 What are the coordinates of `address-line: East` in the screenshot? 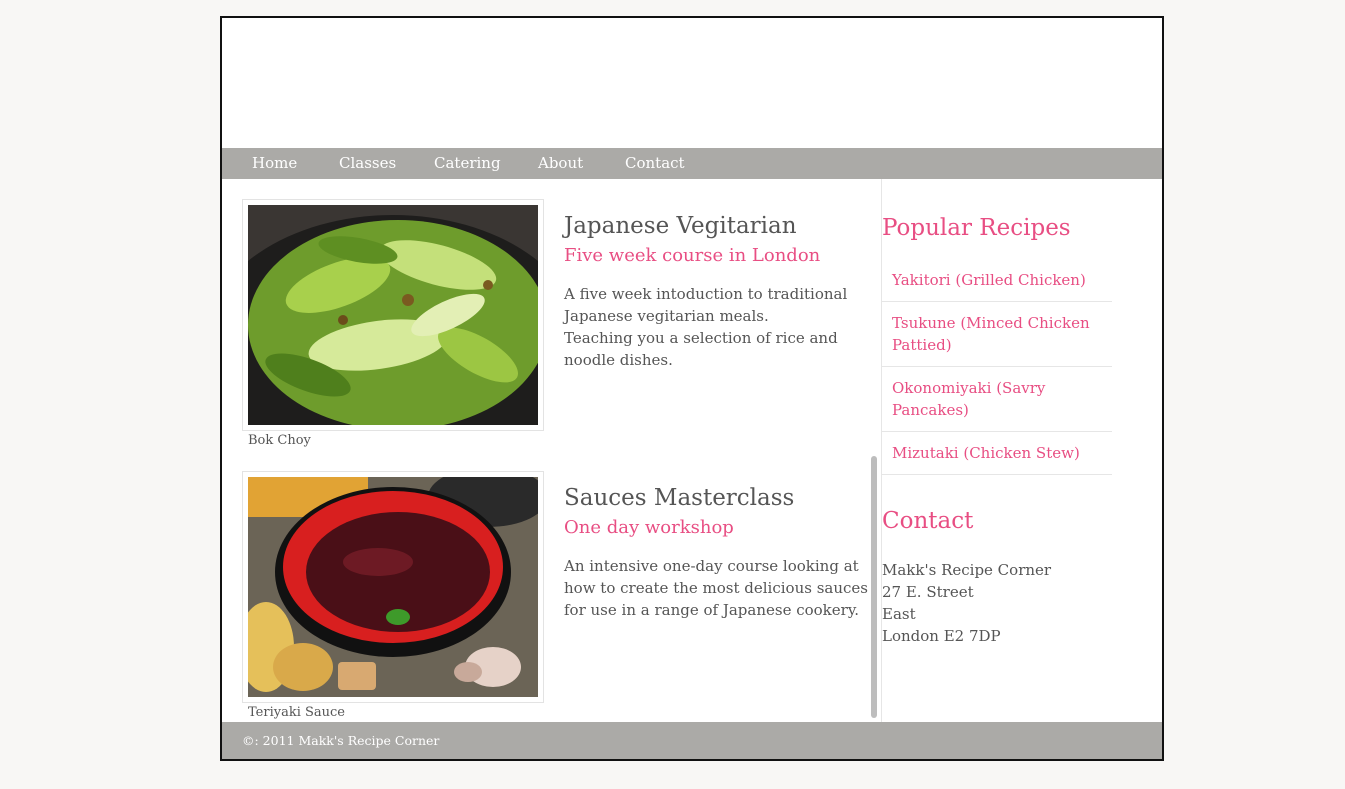 It's located at (899, 614).